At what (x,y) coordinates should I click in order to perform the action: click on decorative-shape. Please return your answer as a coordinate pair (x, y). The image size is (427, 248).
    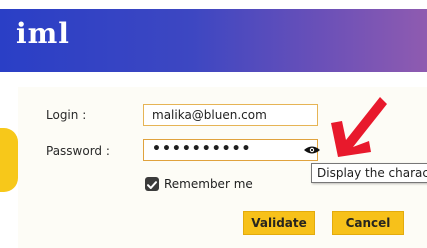
    Looking at the image, I should click on (9, 160).